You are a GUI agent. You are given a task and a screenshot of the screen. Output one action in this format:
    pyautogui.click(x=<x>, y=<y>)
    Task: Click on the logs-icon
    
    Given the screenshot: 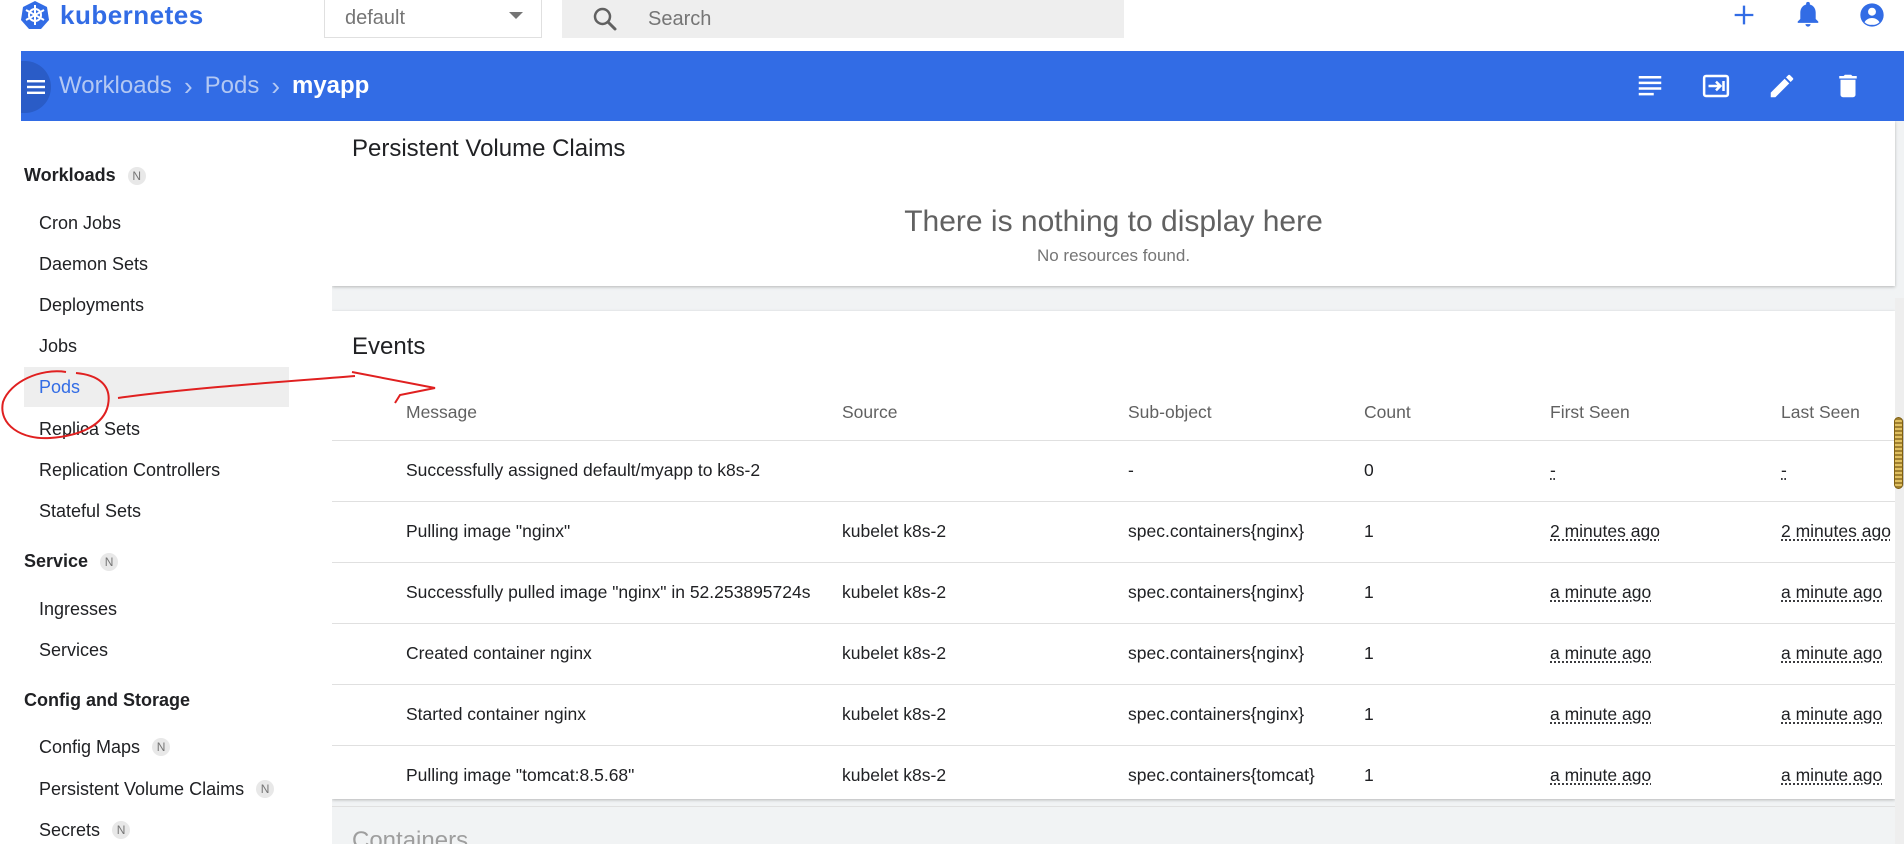 What is the action you would take?
    pyautogui.click(x=1650, y=86)
    